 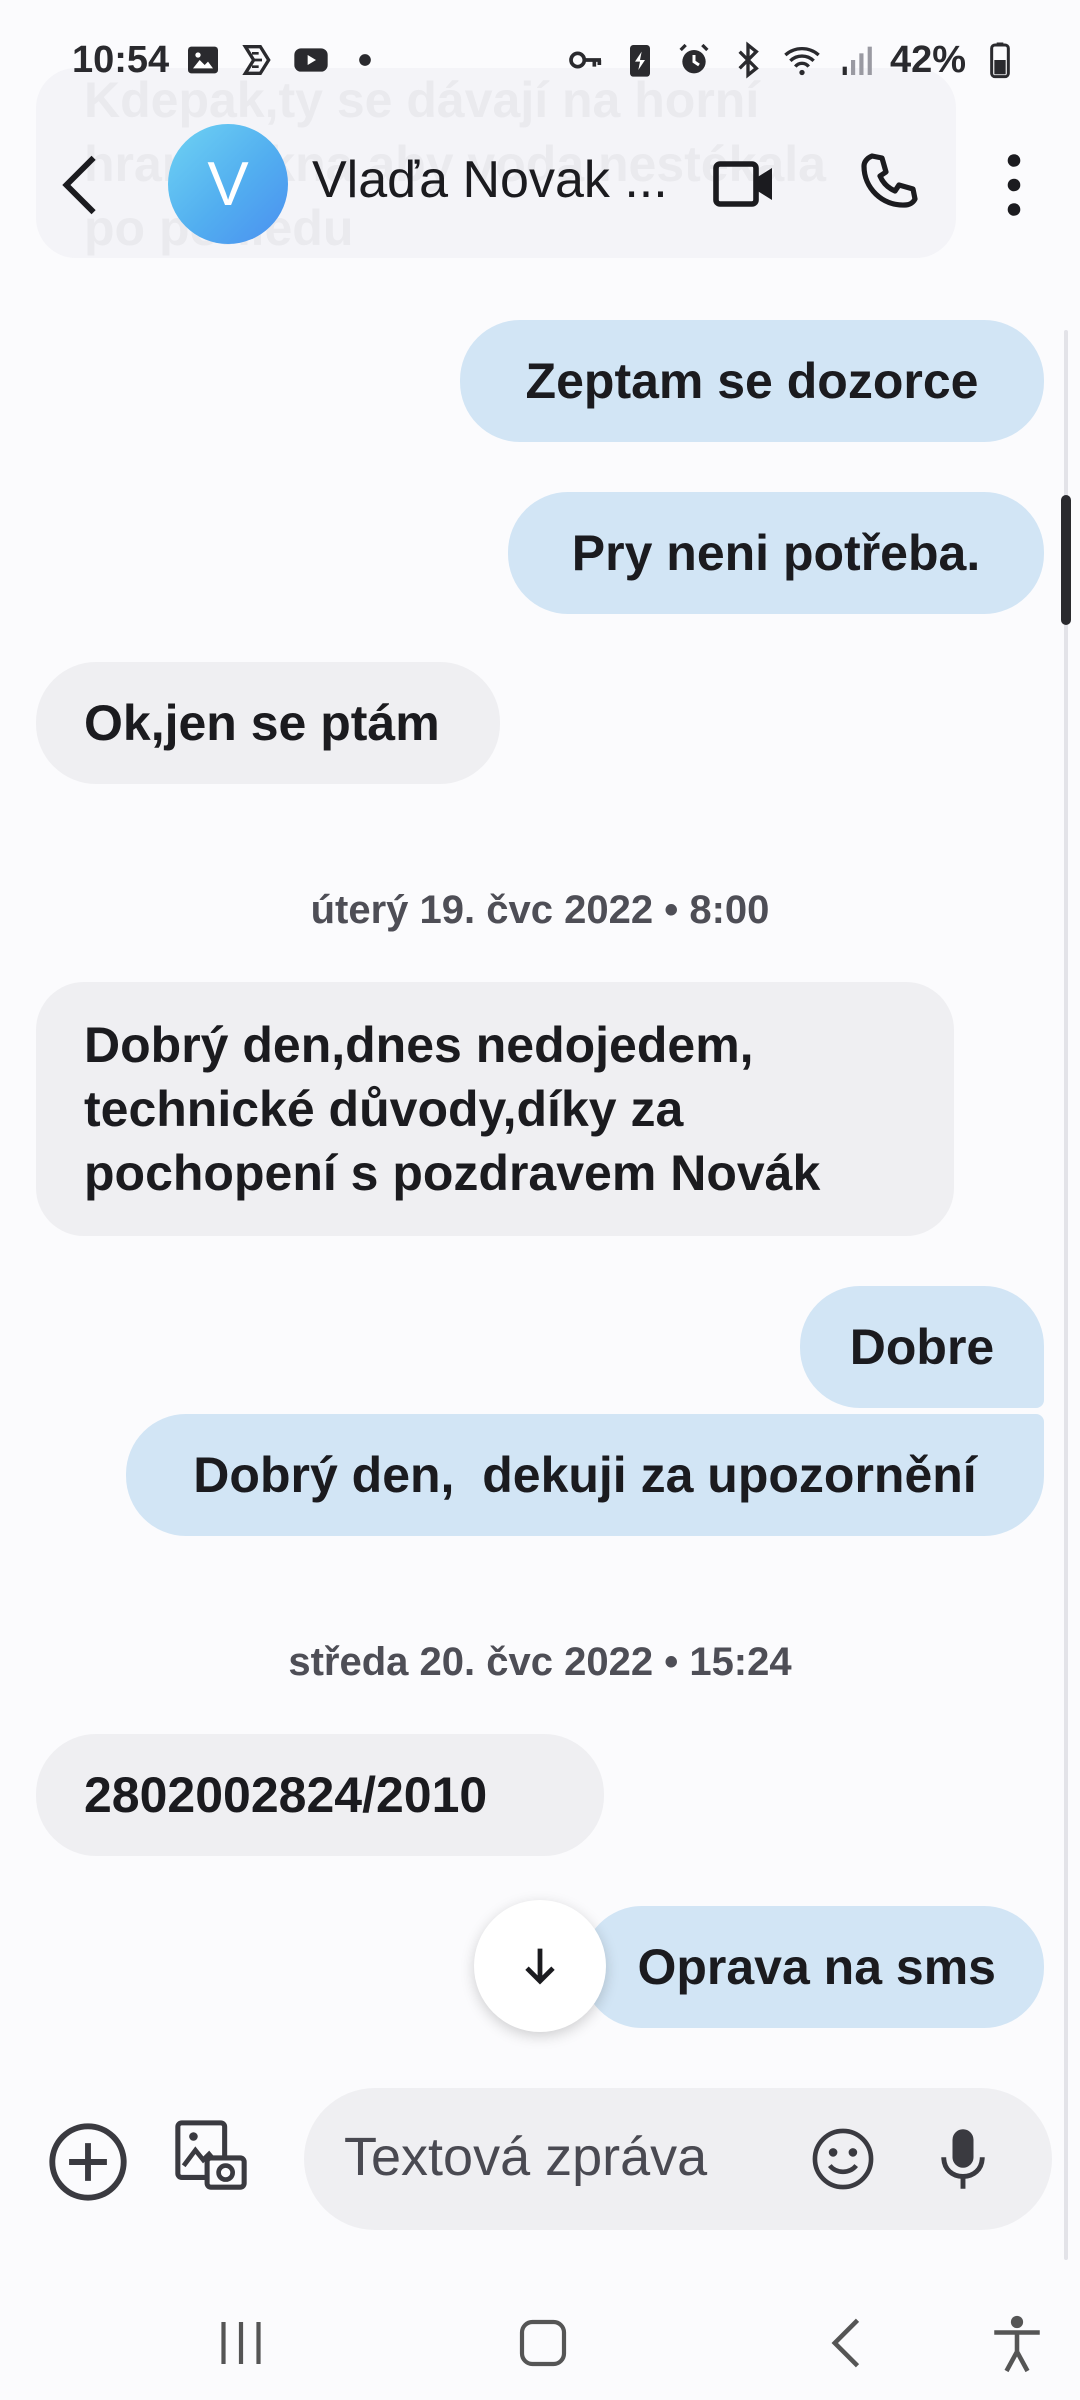 What do you see at coordinates (927, 59) in the screenshot?
I see `battery-percent: 42%` at bounding box center [927, 59].